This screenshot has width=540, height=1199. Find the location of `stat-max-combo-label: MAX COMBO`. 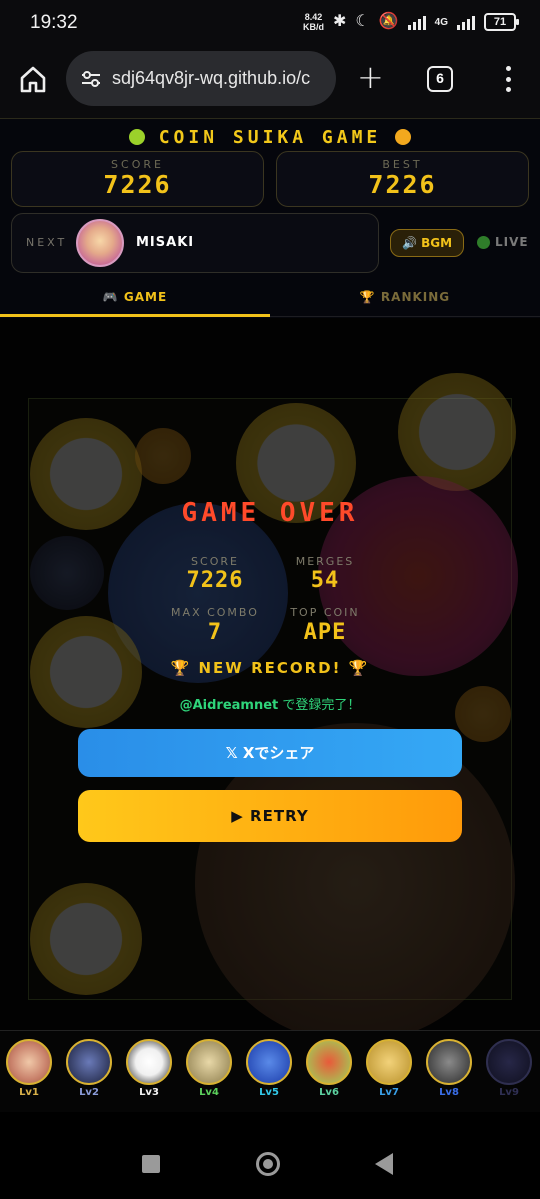

stat-max-combo-label: MAX COMBO is located at coordinates (215, 612).